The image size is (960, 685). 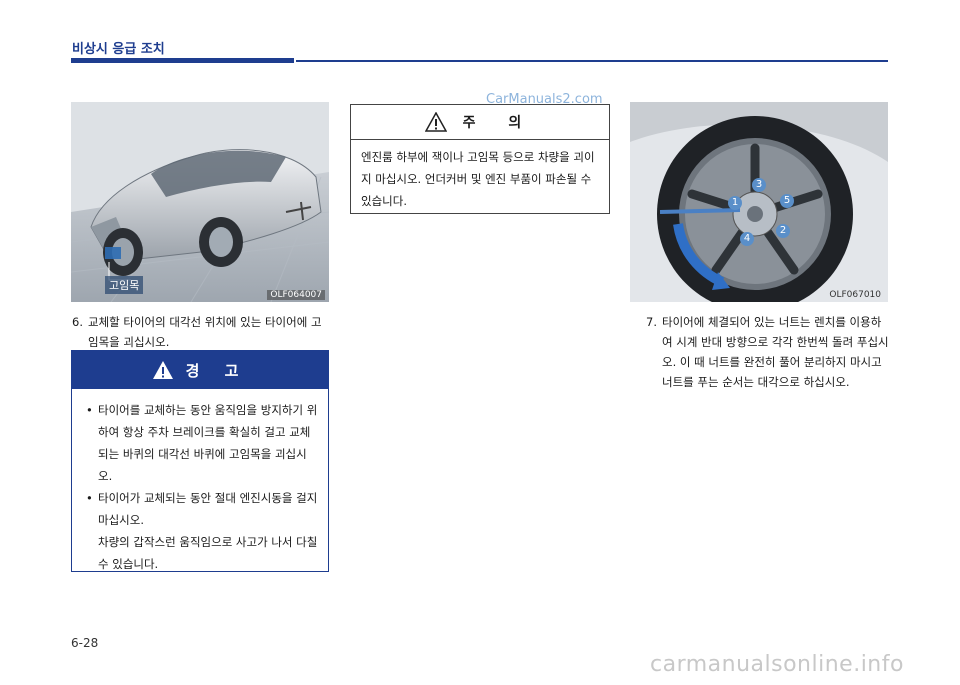 I want to click on warning-item-continuation: 차량의 갑작스런 움직임으로 사고가 나서 다칠 수 있습니다., so click(x=208, y=553).